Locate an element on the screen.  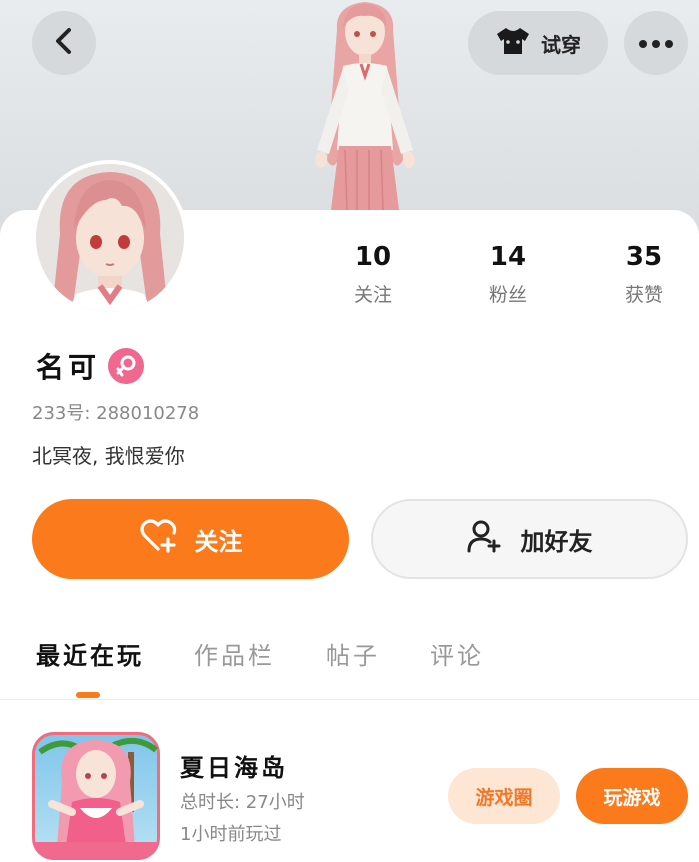
user-name: 名可 is located at coordinates (68, 367).